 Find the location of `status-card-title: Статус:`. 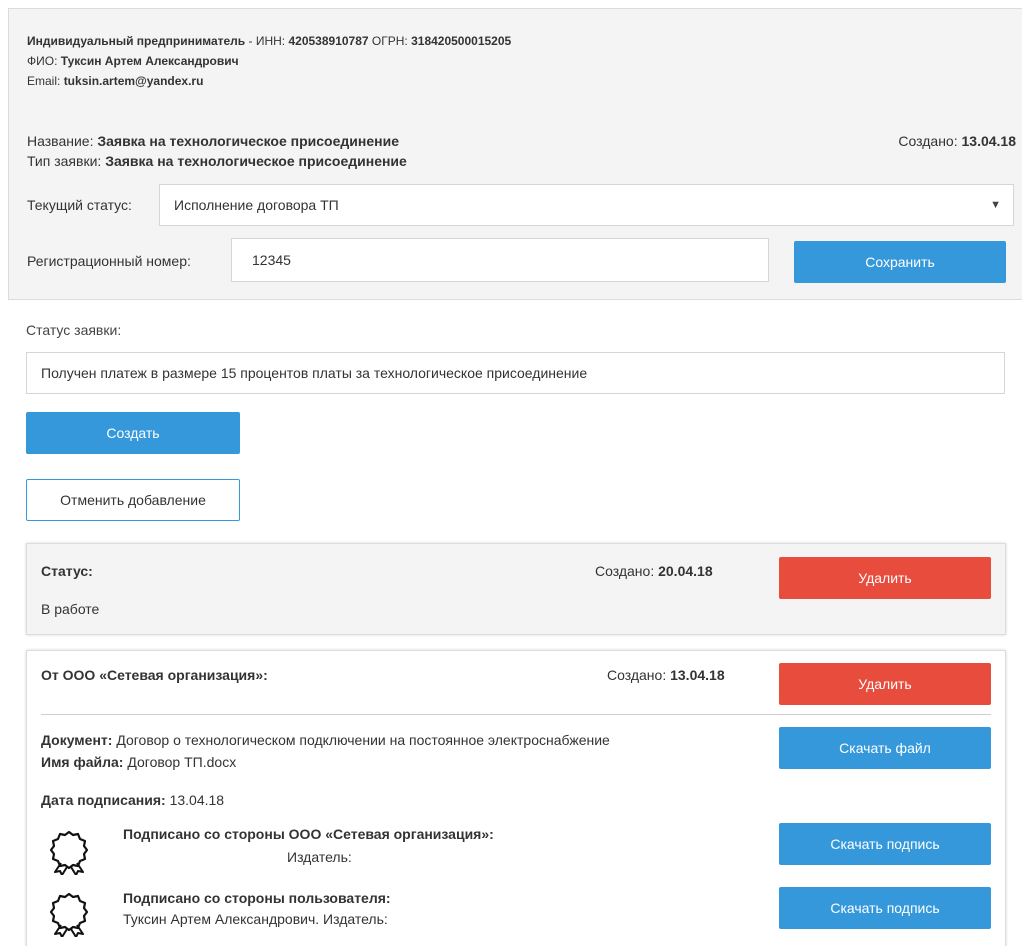

status-card-title: Статус: is located at coordinates (67, 571).